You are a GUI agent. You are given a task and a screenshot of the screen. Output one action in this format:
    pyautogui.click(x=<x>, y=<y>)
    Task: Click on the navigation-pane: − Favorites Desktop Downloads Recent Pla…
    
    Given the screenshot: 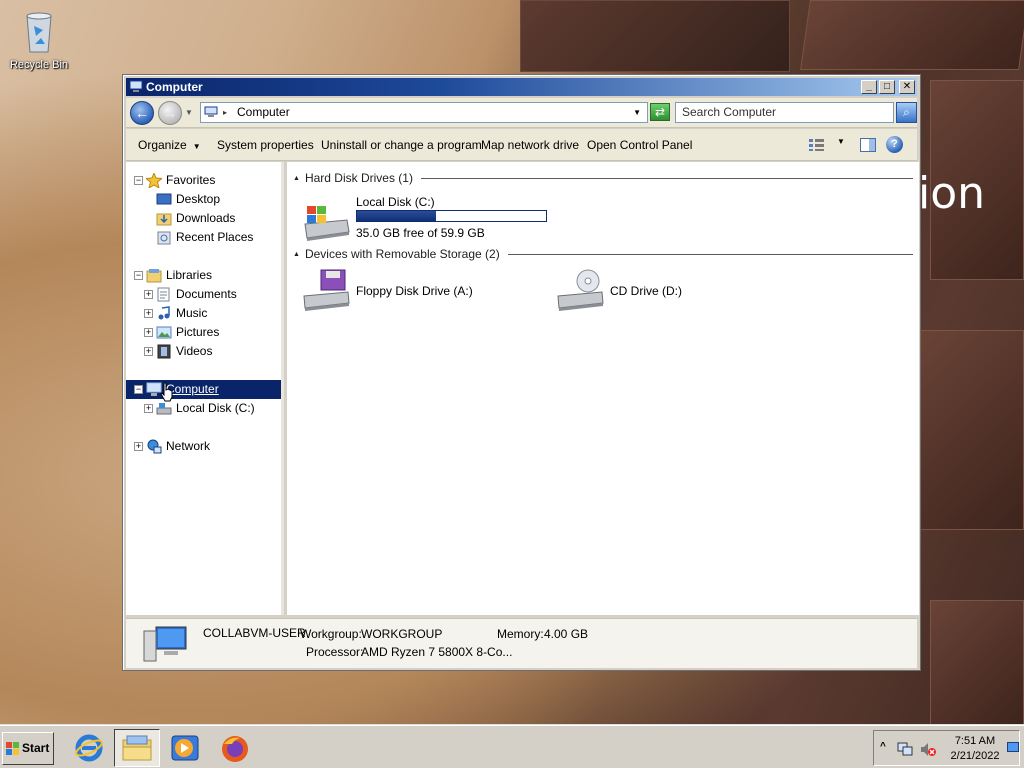 What is the action you would take?
    pyautogui.click(x=205, y=388)
    